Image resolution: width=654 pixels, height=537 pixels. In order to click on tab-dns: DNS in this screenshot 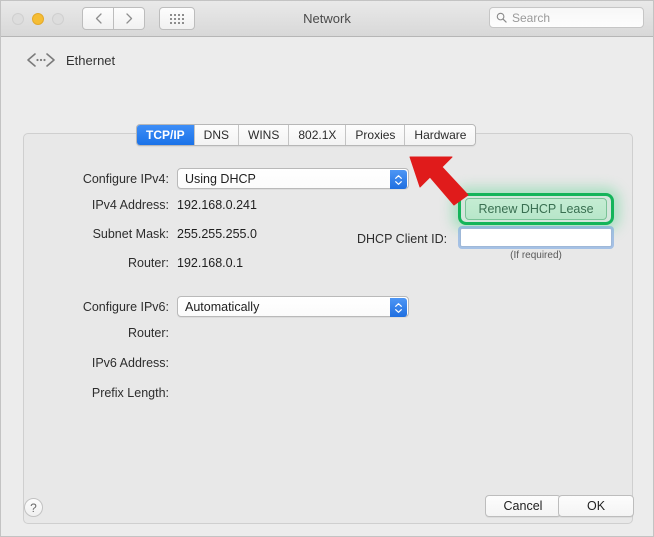, I will do `click(216, 135)`.